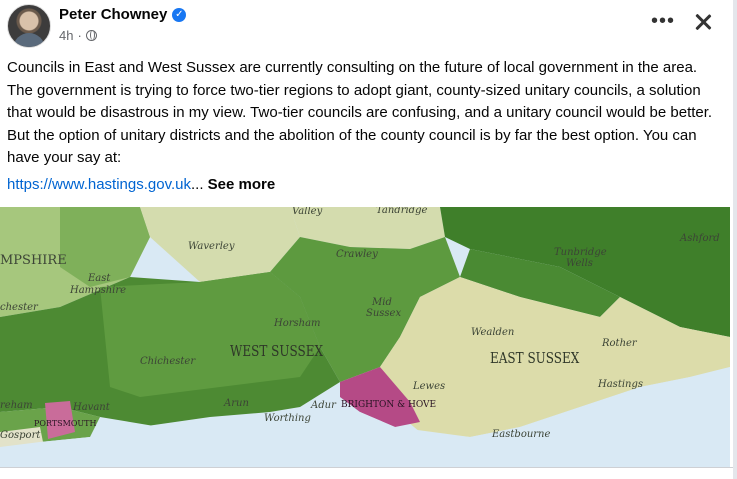  I want to click on map-label-west-sussex: WEST SUSSEX, so click(276, 351).